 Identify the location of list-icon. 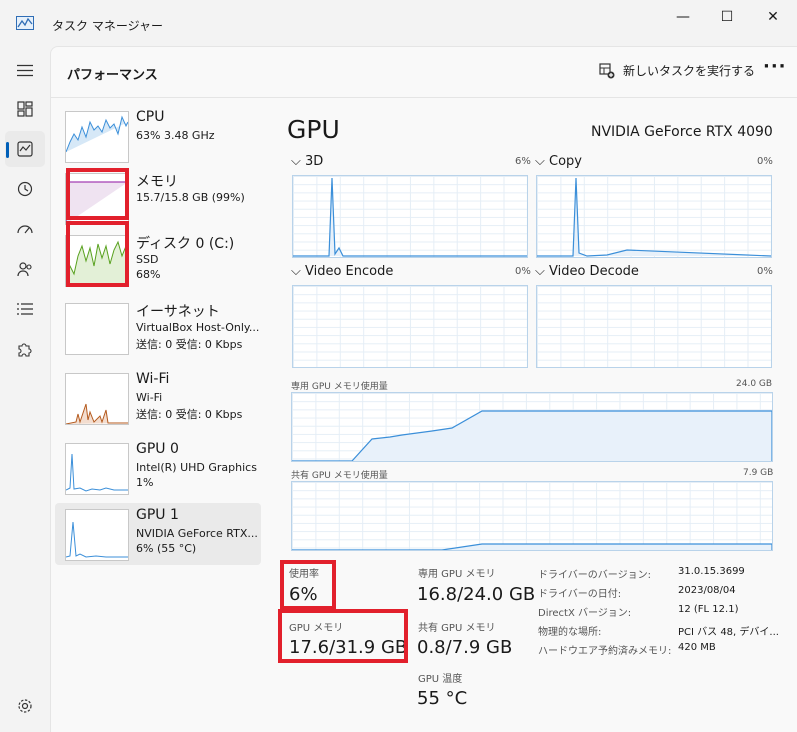
(25, 309).